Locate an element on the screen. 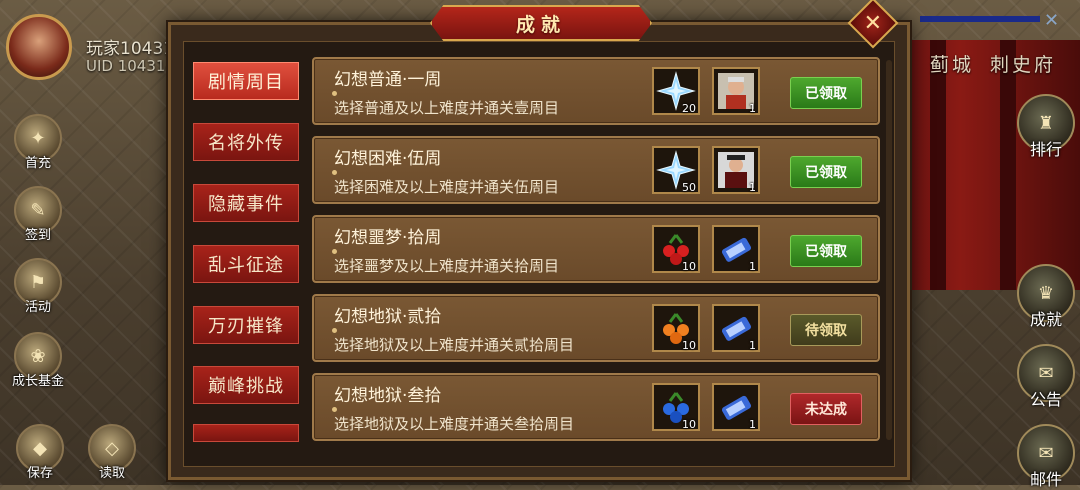  tab-brawl: 乱斗征途 is located at coordinates (246, 264).